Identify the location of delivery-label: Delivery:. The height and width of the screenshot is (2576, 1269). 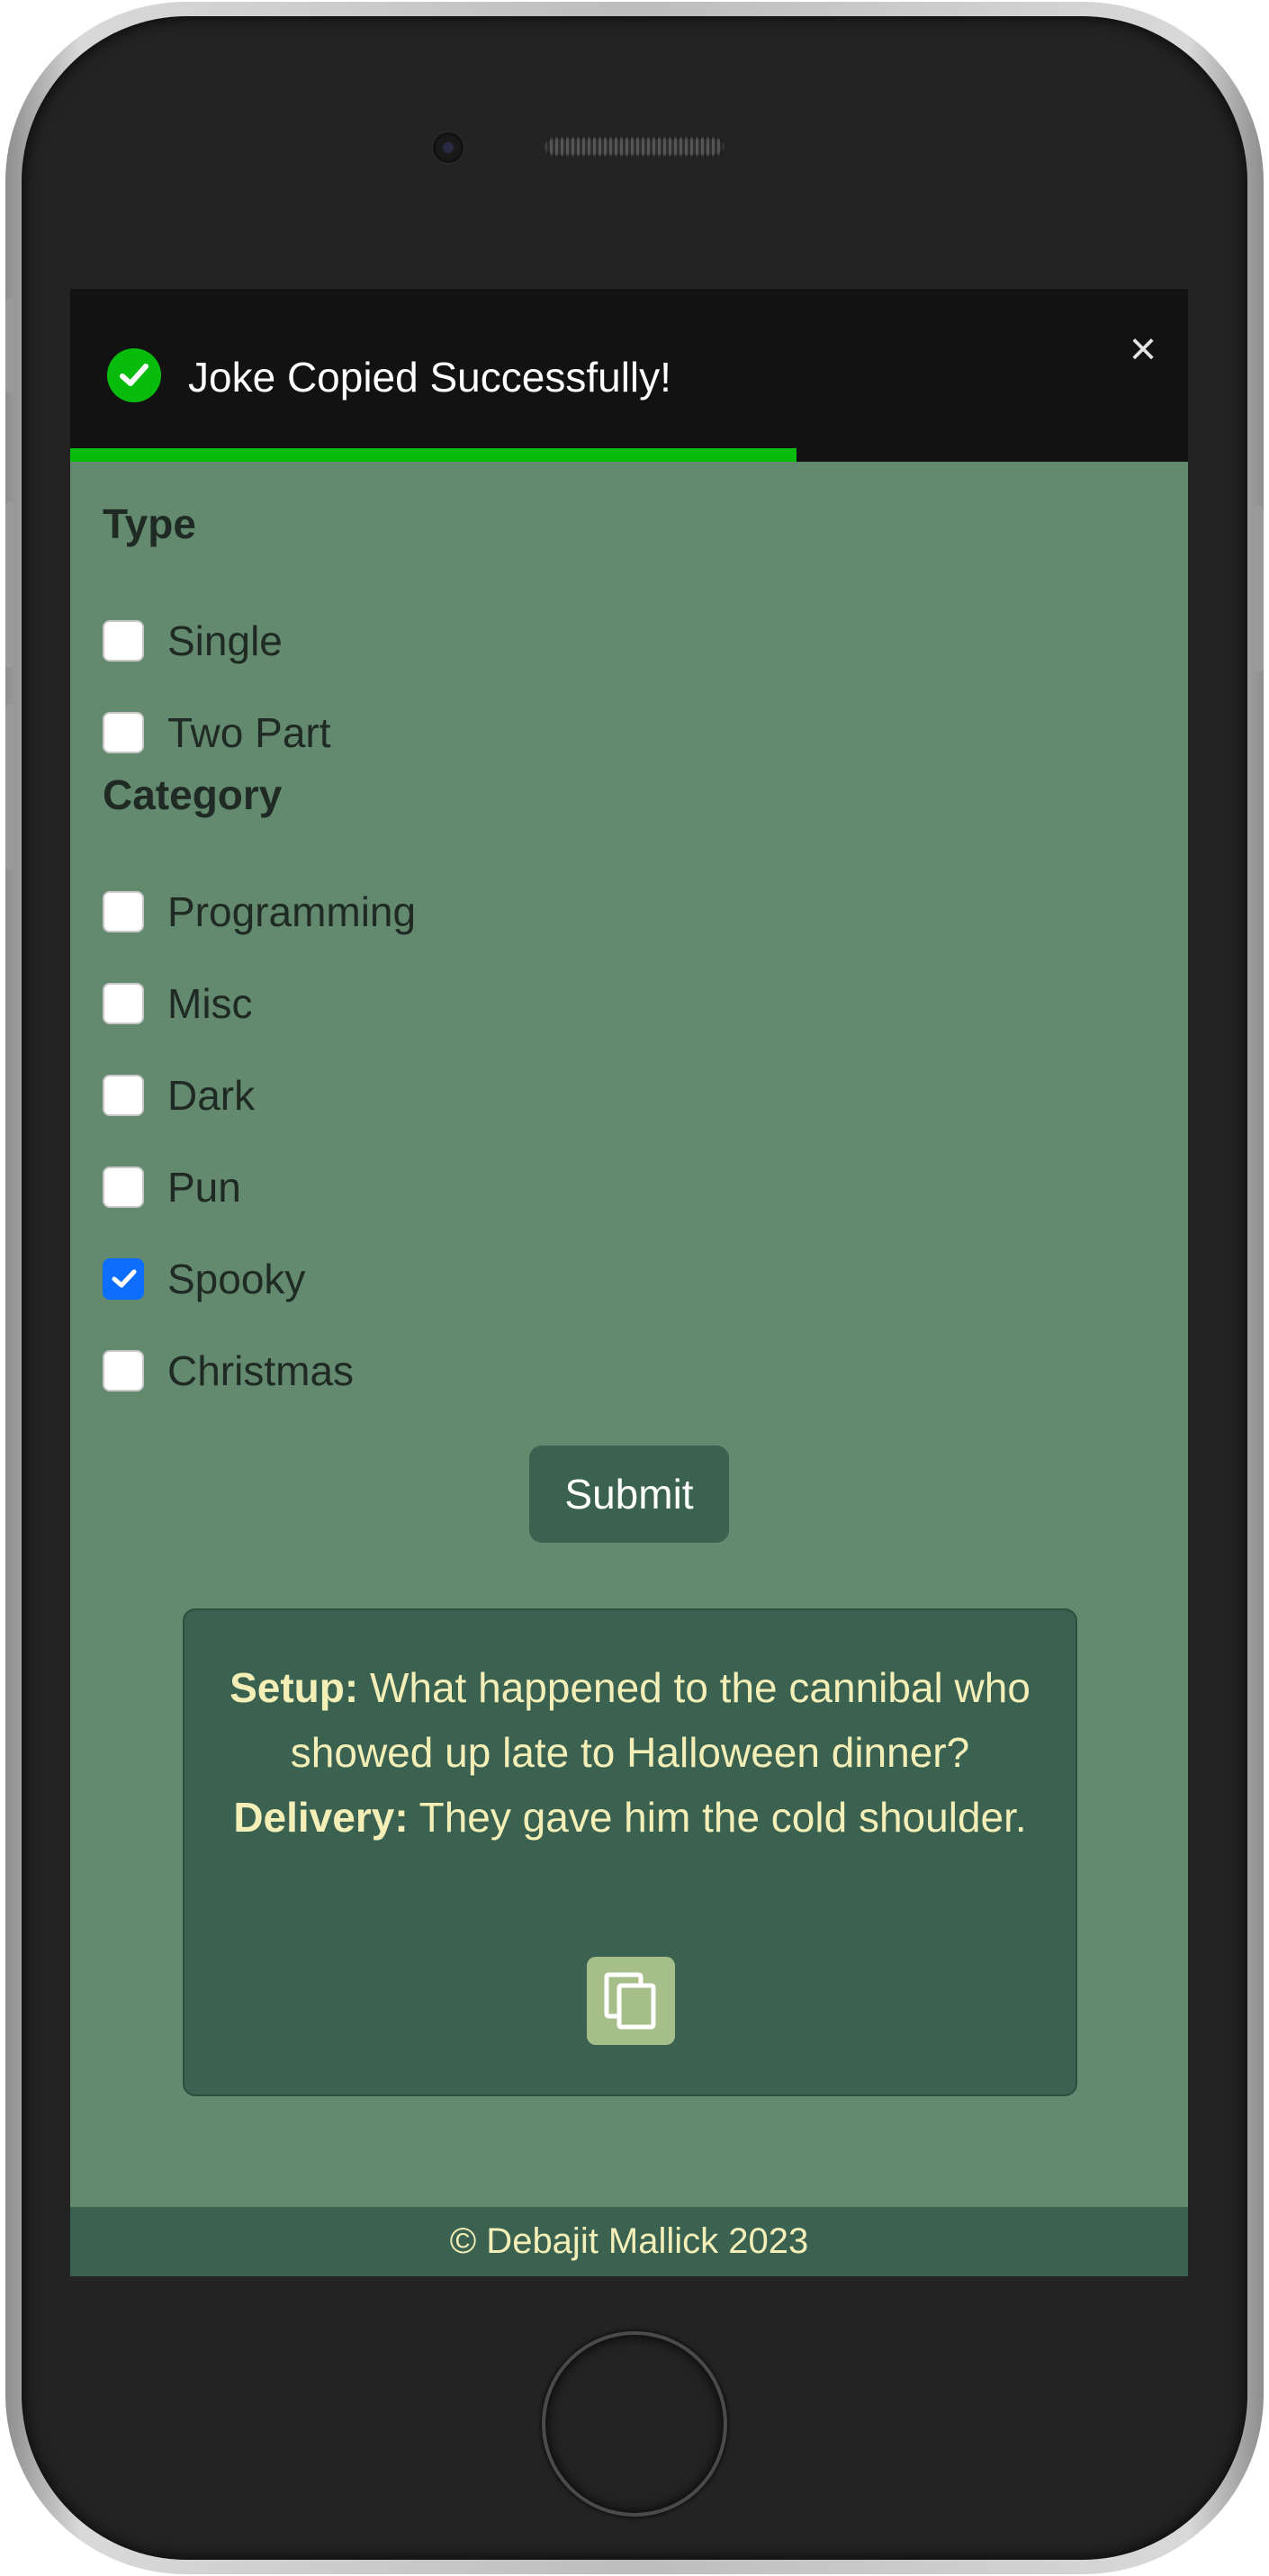
(321, 1817).